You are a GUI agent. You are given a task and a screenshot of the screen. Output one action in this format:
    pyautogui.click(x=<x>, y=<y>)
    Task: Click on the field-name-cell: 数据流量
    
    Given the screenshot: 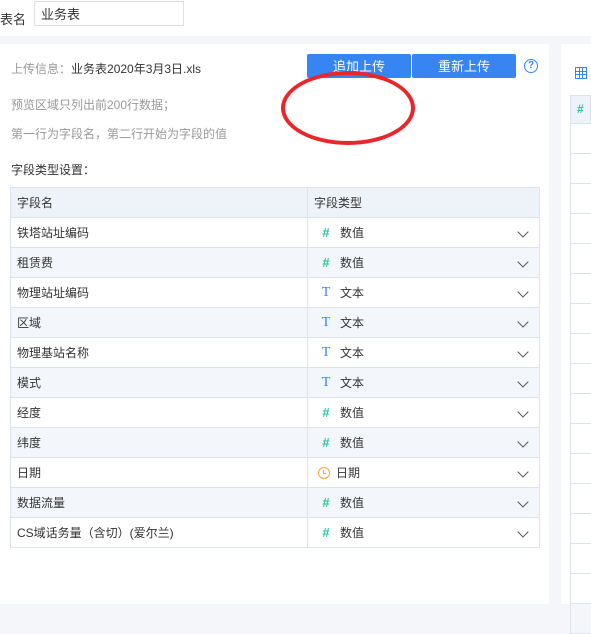 What is the action you would take?
    pyautogui.click(x=159, y=502)
    